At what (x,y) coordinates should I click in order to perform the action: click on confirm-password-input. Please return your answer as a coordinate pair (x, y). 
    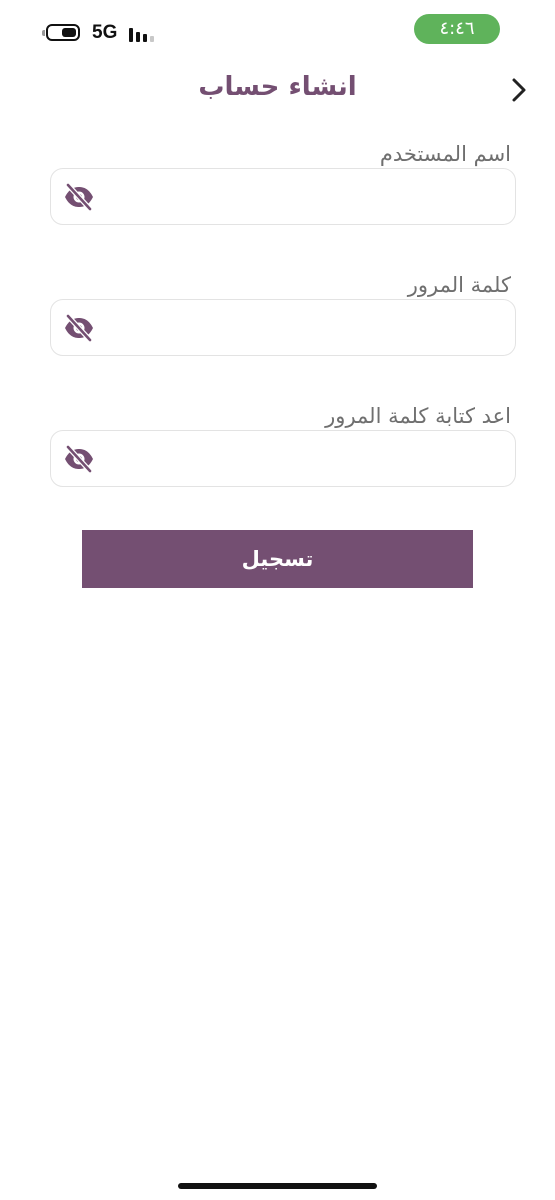
    Looking at the image, I should click on (308, 460).